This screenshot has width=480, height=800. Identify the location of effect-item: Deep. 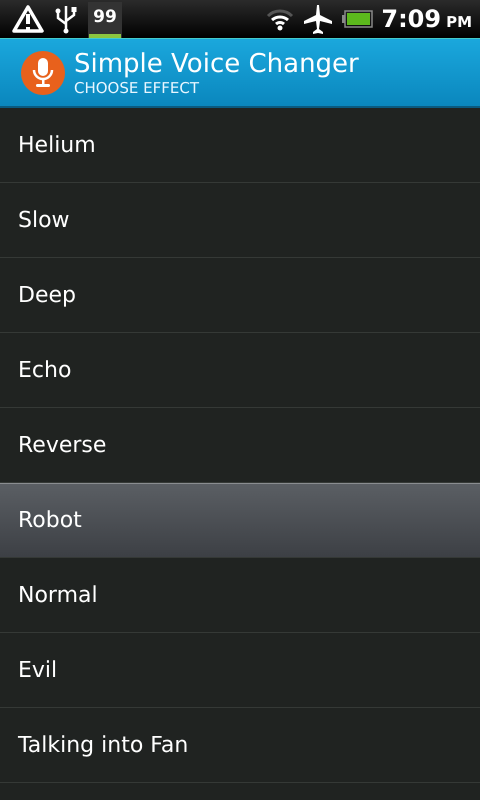
(240, 295).